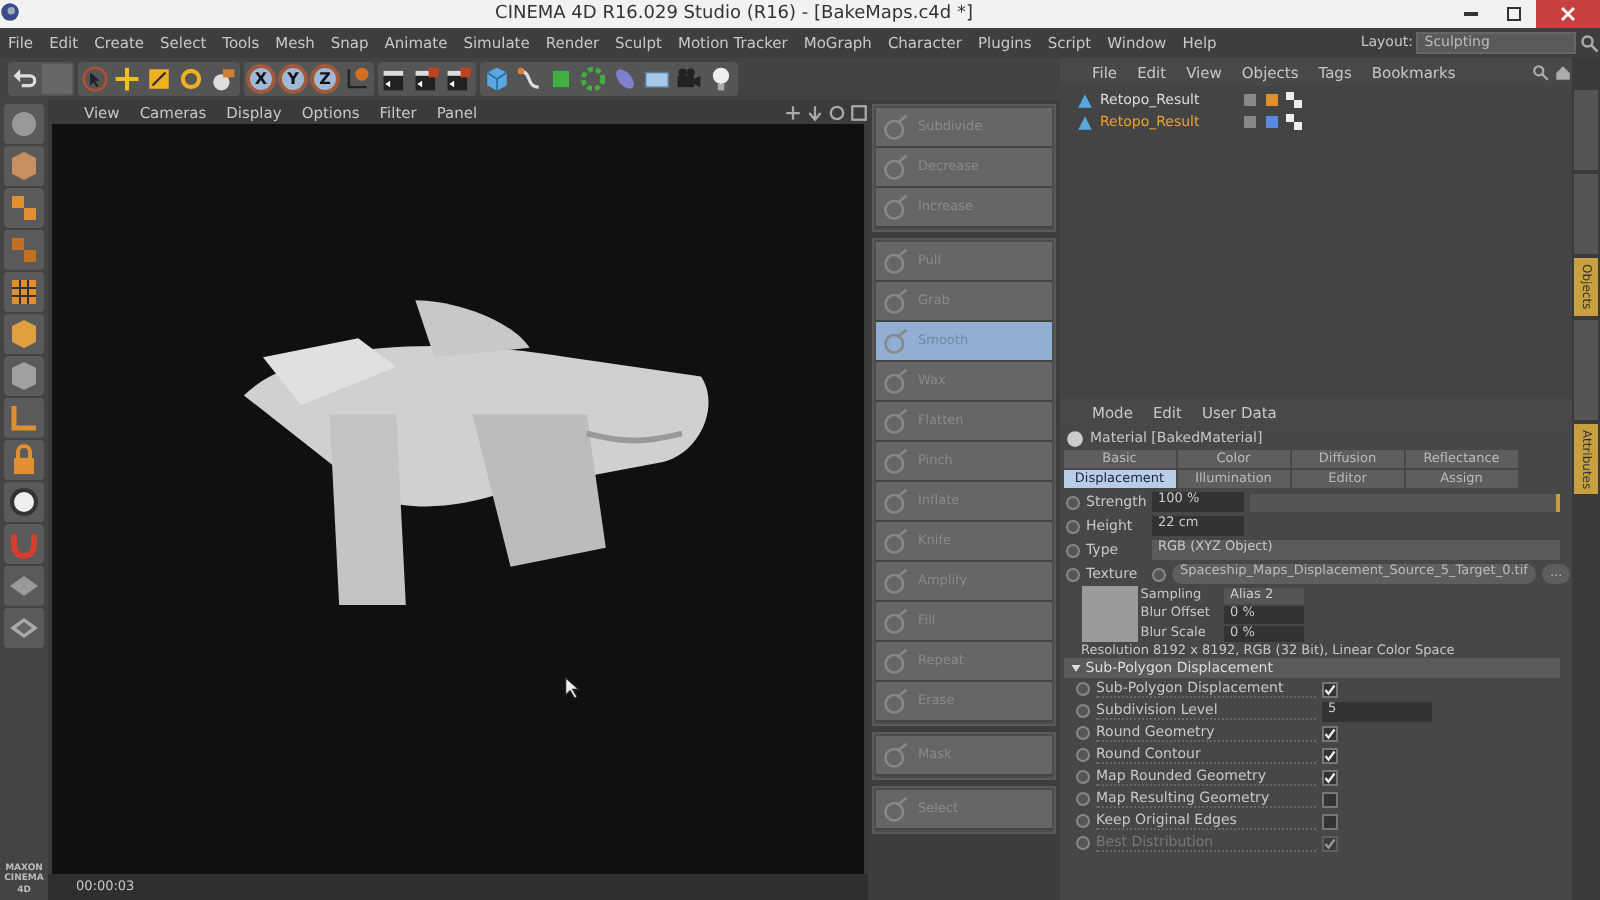  I want to click on light-bulb-icon, so click(721, 79).